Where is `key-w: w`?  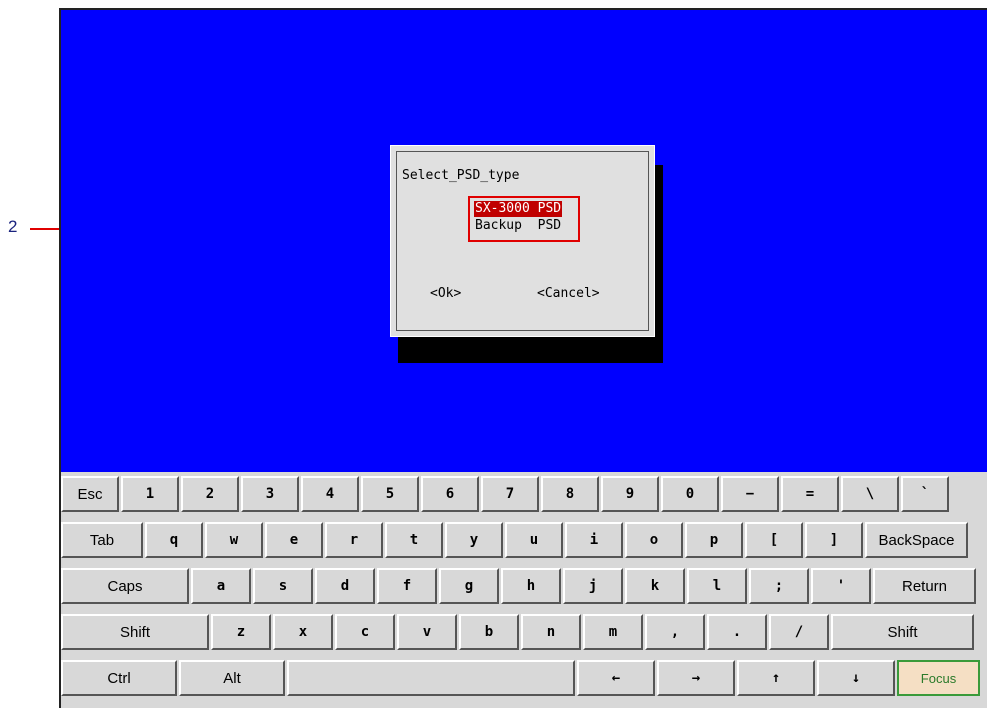 key-w: w is located at coordinates (234, 540).